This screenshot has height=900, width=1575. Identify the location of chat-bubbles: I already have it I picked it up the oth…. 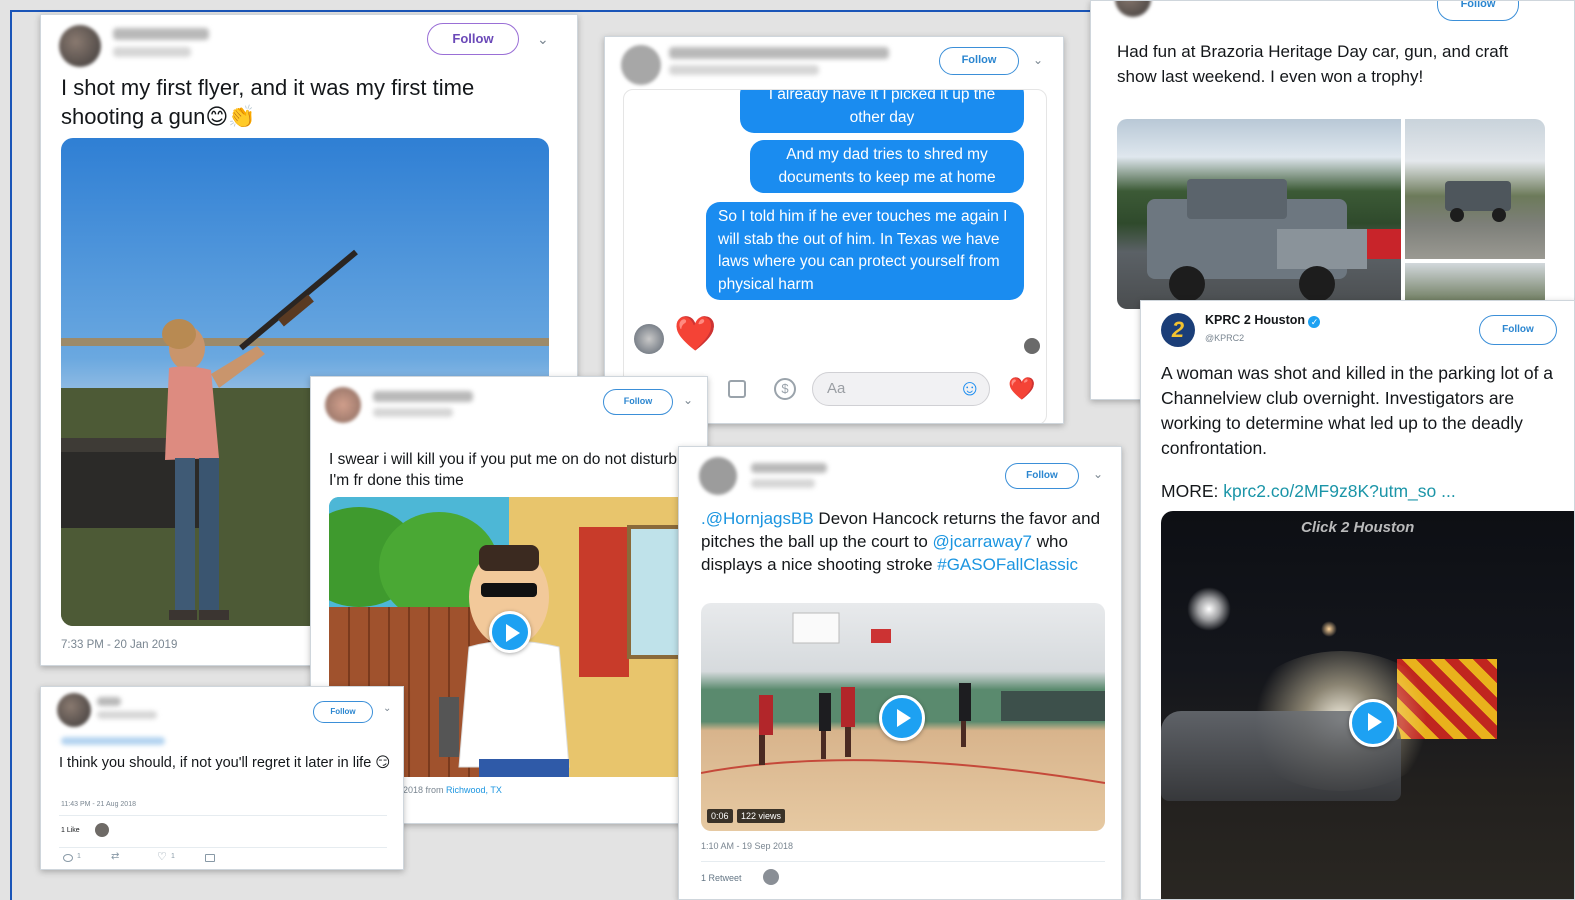
(865, 220).